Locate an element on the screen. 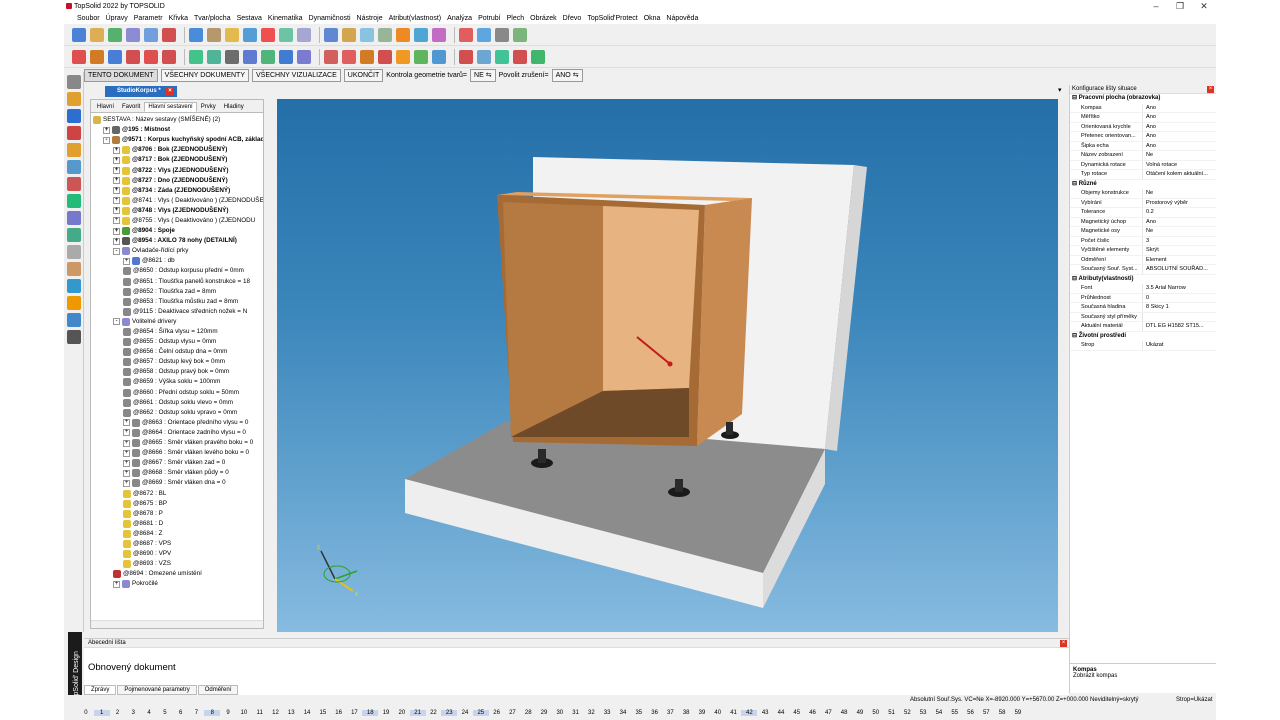  layer-number: 21 is located at coordinates (417, 713).